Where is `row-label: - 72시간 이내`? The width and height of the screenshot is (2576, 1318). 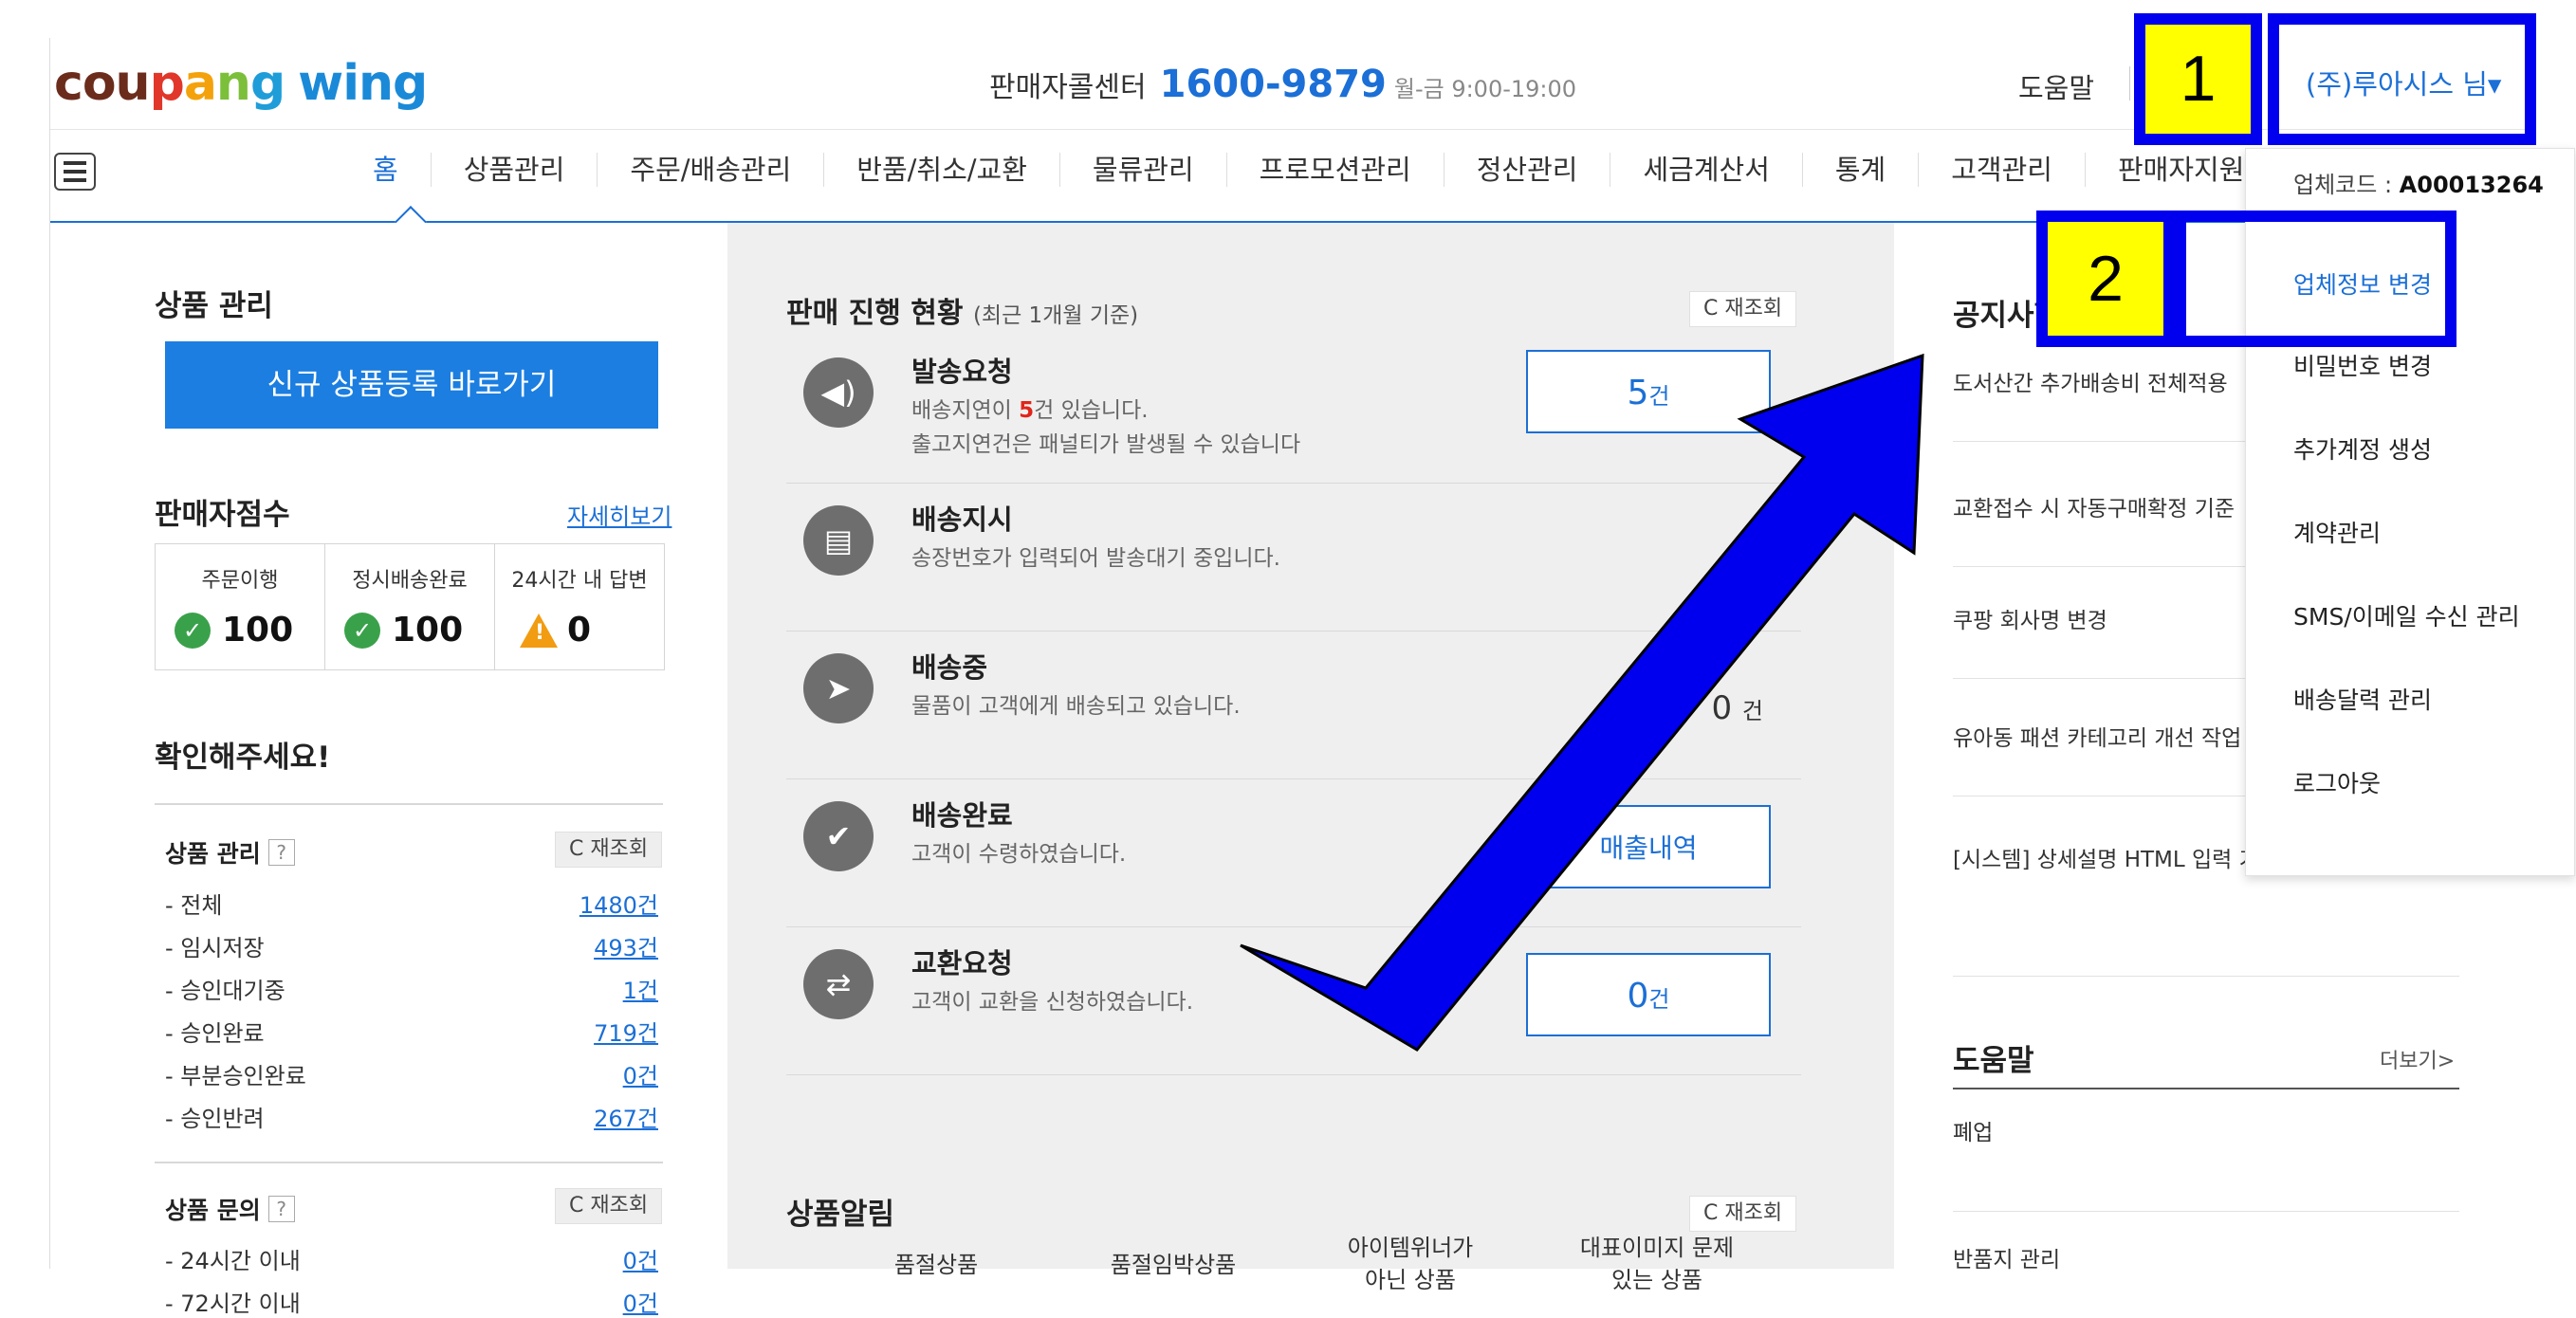 row-label: - 72시간 이내 is located at coordinates (233, 1304).